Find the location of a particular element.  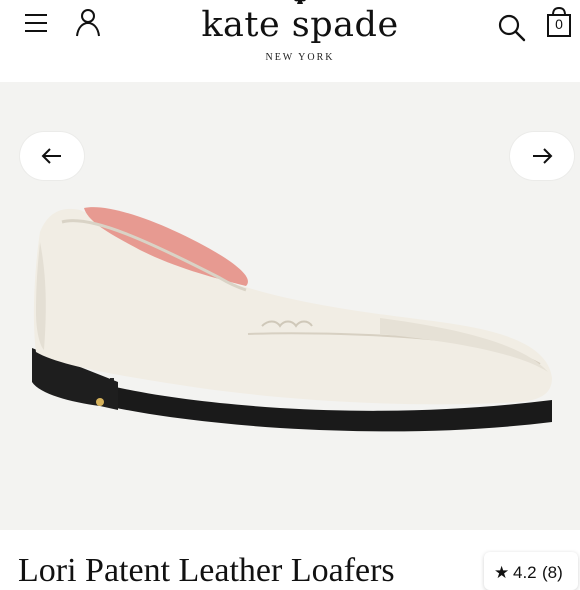

rating-badge: ★ 4.2 (8) is located at coordinates (531, 571).